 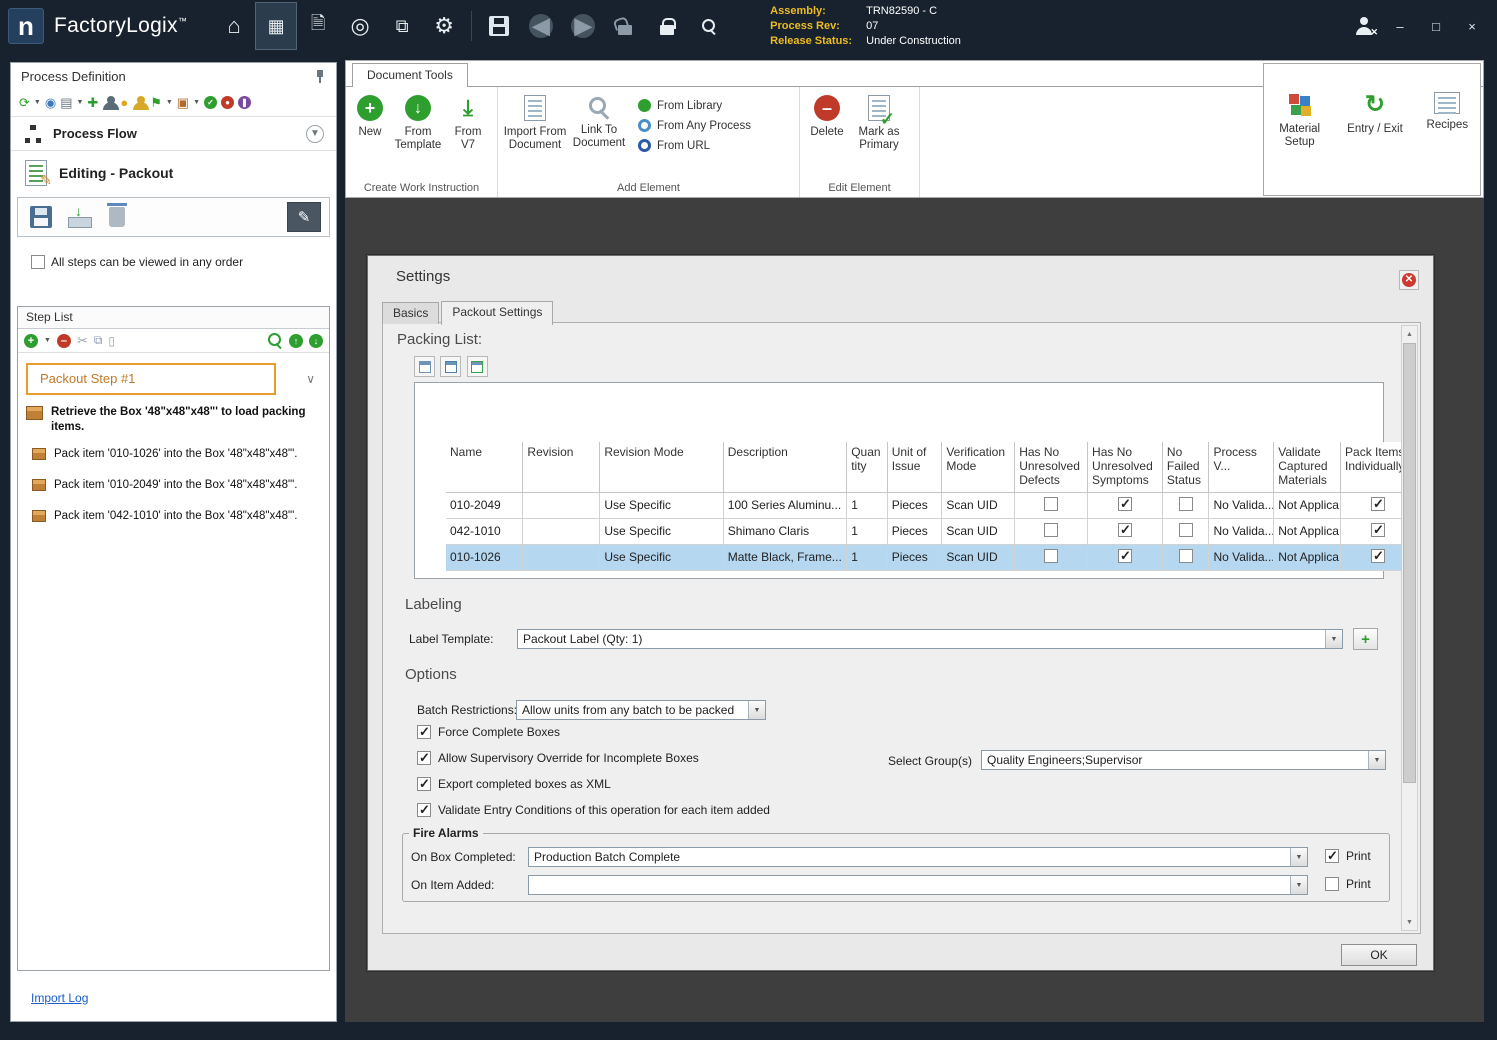 What do you see at coordinates (468, 120) in the screenshot?
I see `from-v7-button: ⤓ From V7` at bounding box center [468, 120].